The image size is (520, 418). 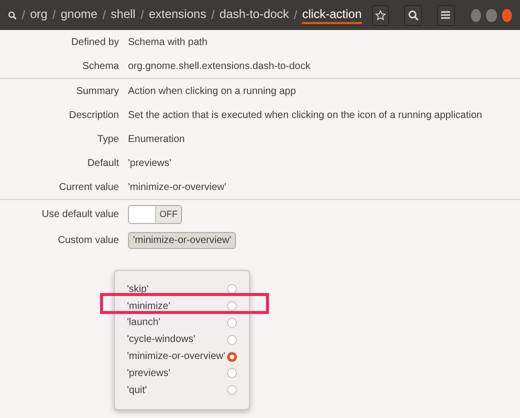 I want to click on option-item: 'previews', so click(x=182, y=373).